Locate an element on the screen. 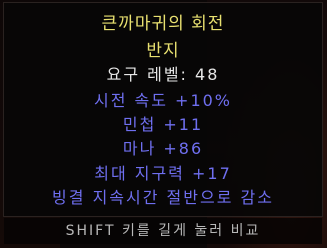  property-cast-rate: 시전 속도 +10% is located at coordinates (163, 100).